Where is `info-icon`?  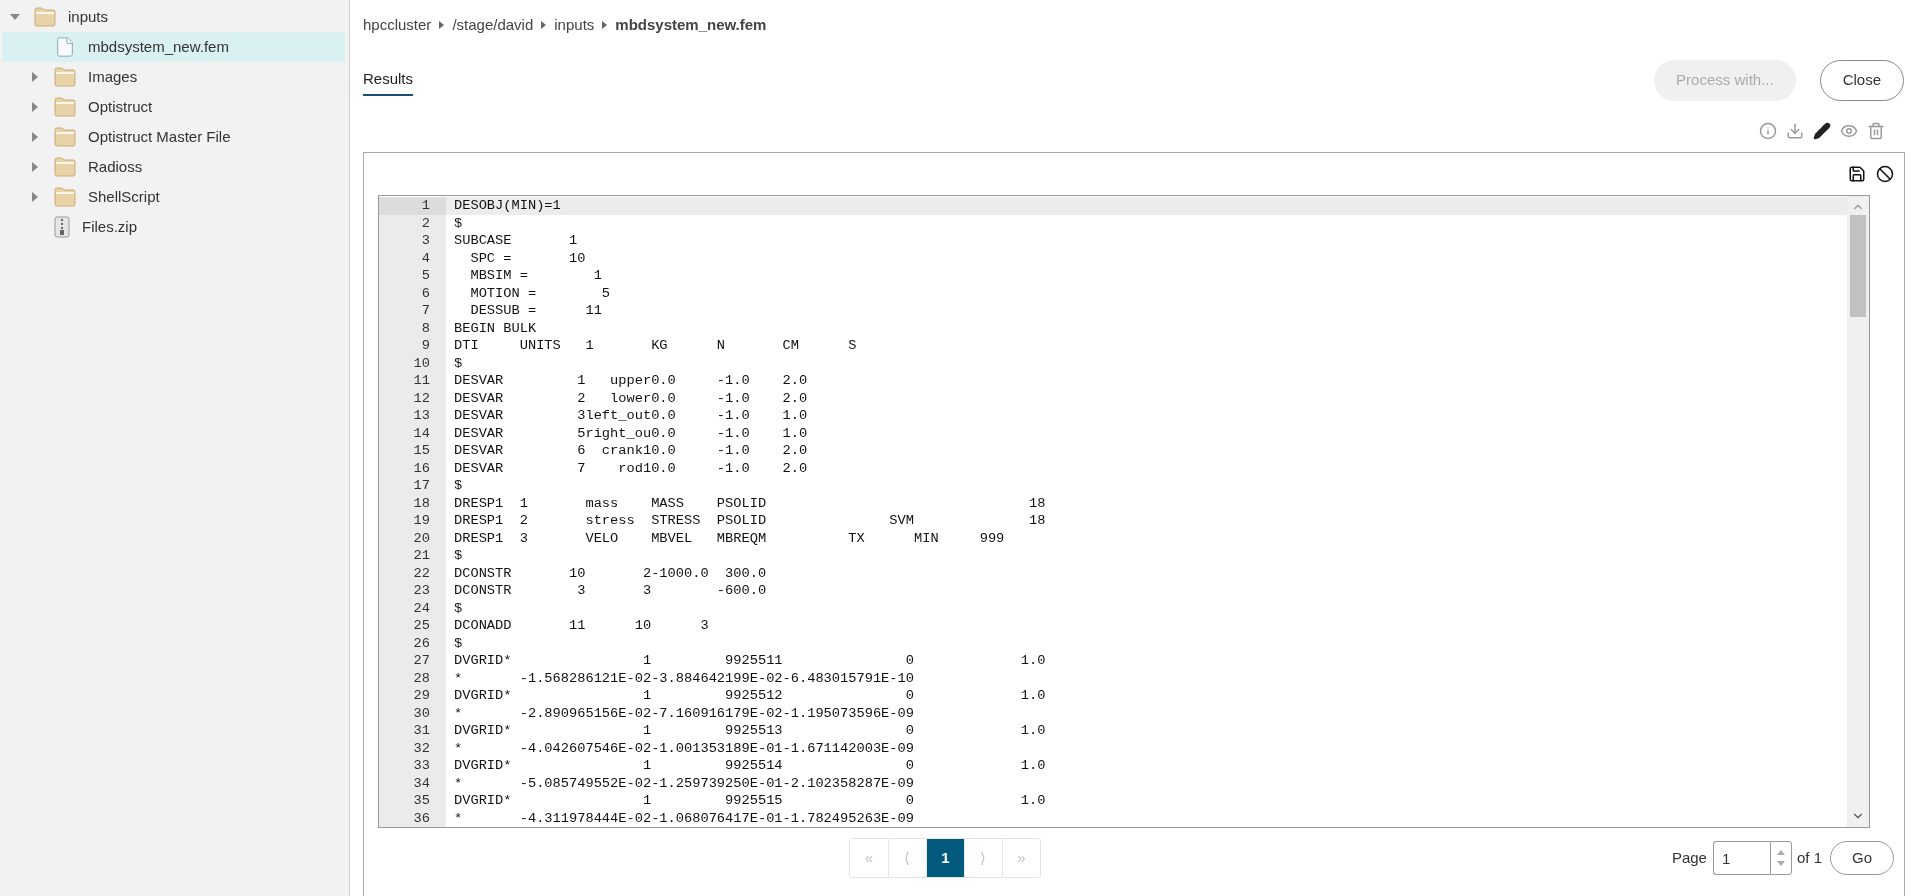
info-icon is located at coordinates (1768, 131).